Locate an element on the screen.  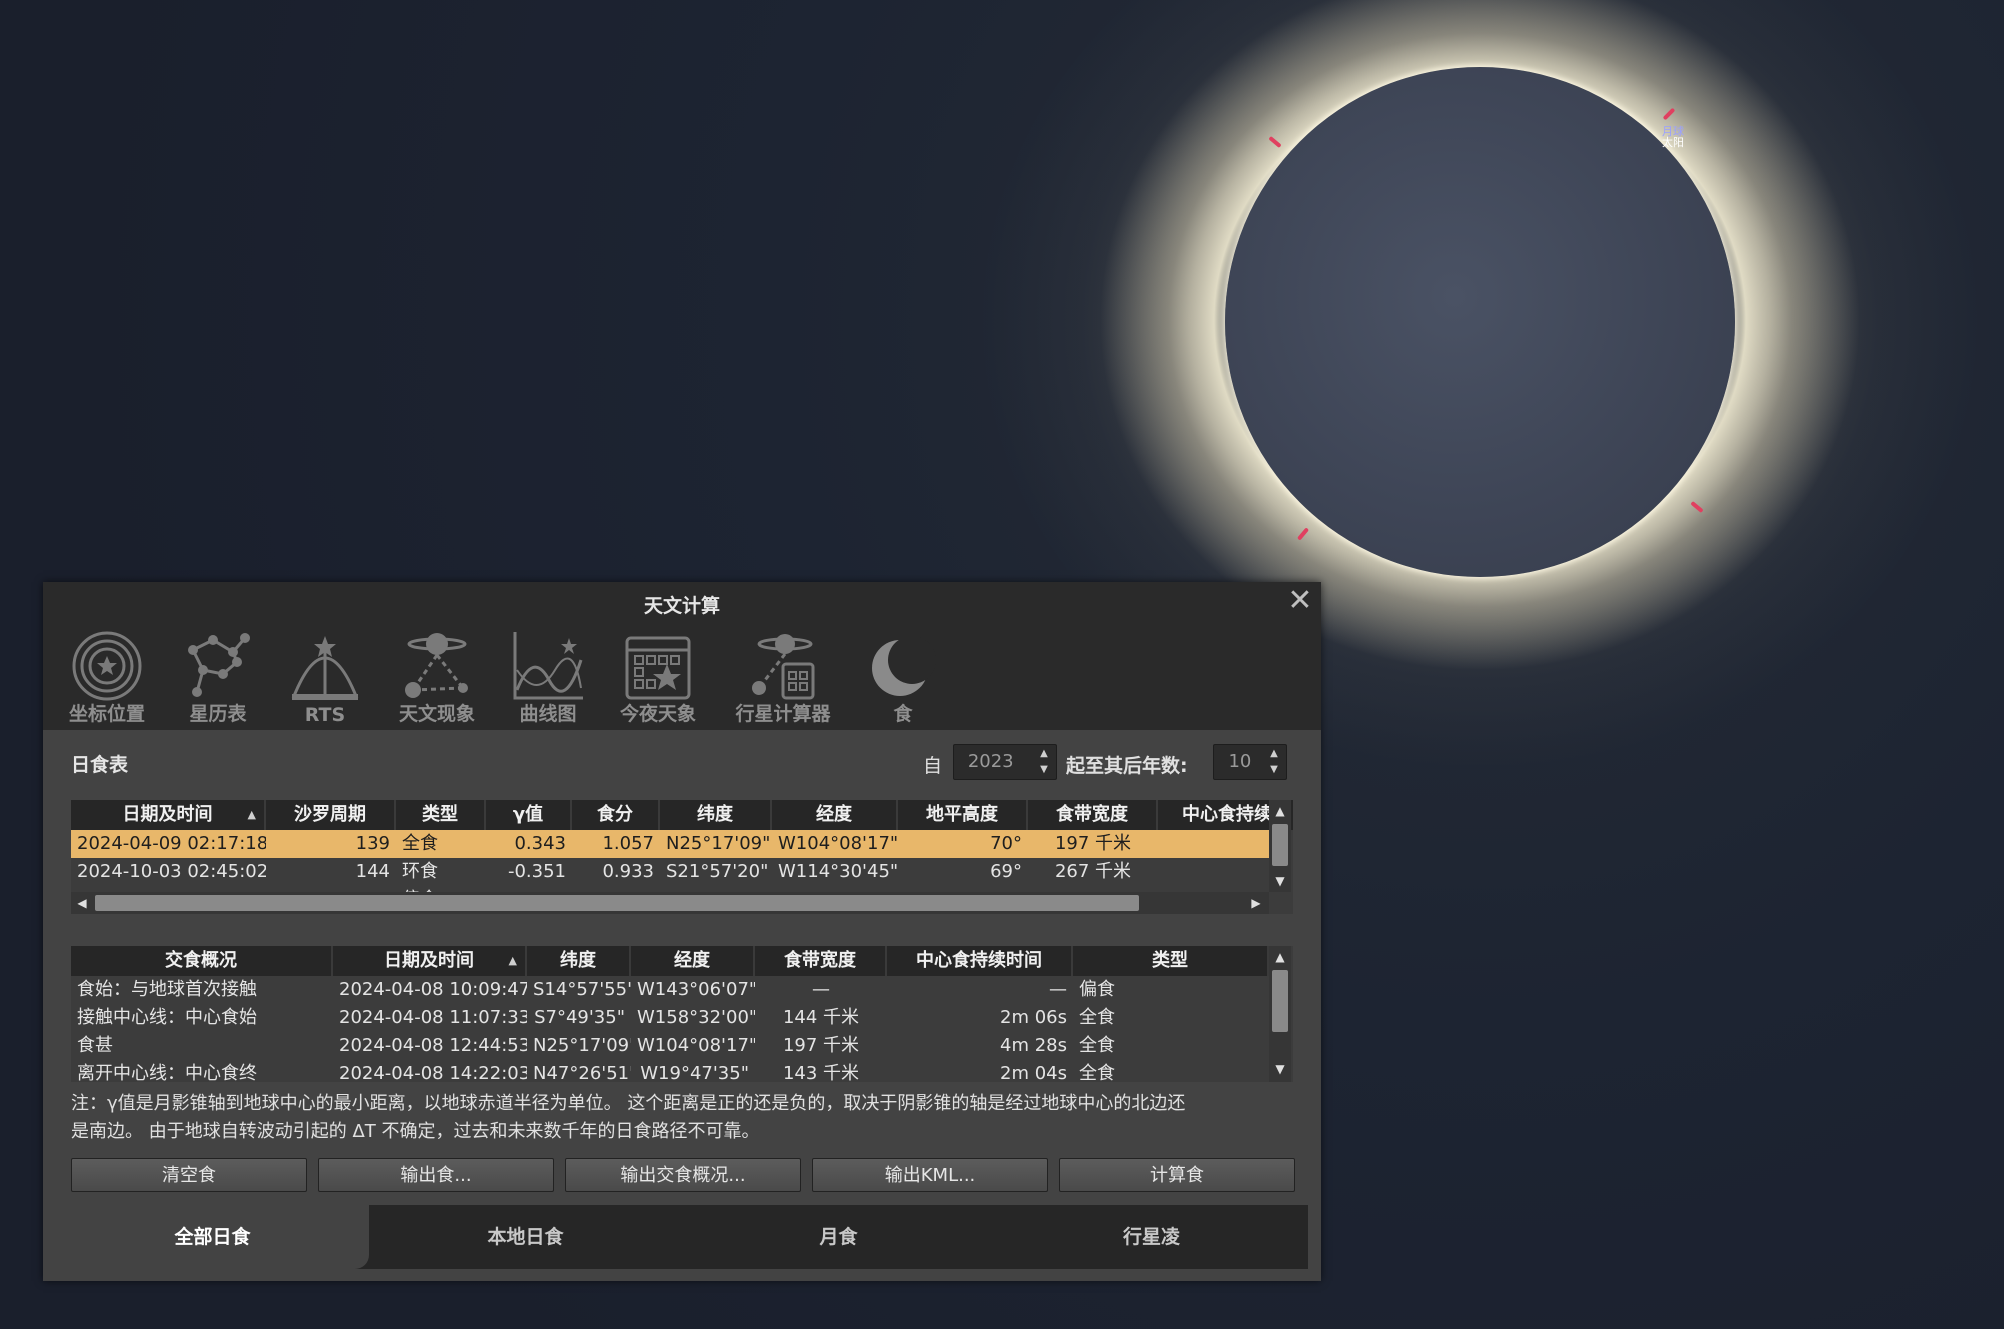
tab-local-solar-eclipses: 本地日食 is located at coordinates (525, 1237).